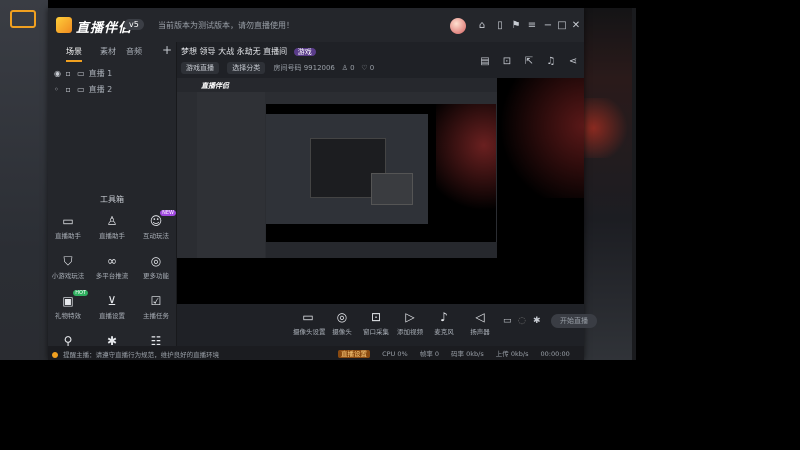  I want to click on start-live-button: 开始直播, so click(574, 321).